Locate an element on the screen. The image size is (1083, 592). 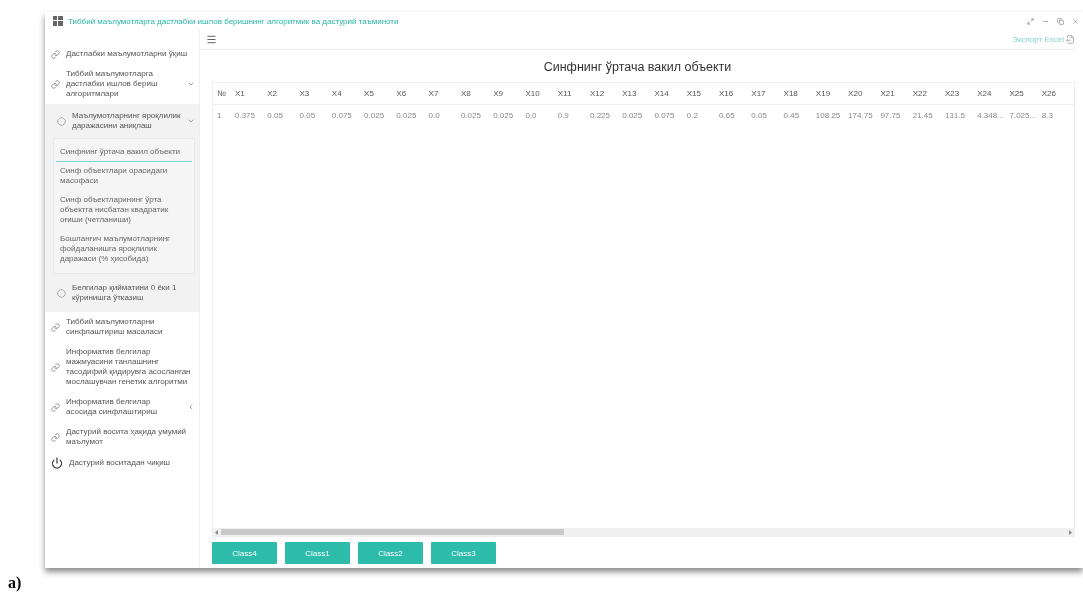
app-logo-icon is located at coordinates (58, 21).